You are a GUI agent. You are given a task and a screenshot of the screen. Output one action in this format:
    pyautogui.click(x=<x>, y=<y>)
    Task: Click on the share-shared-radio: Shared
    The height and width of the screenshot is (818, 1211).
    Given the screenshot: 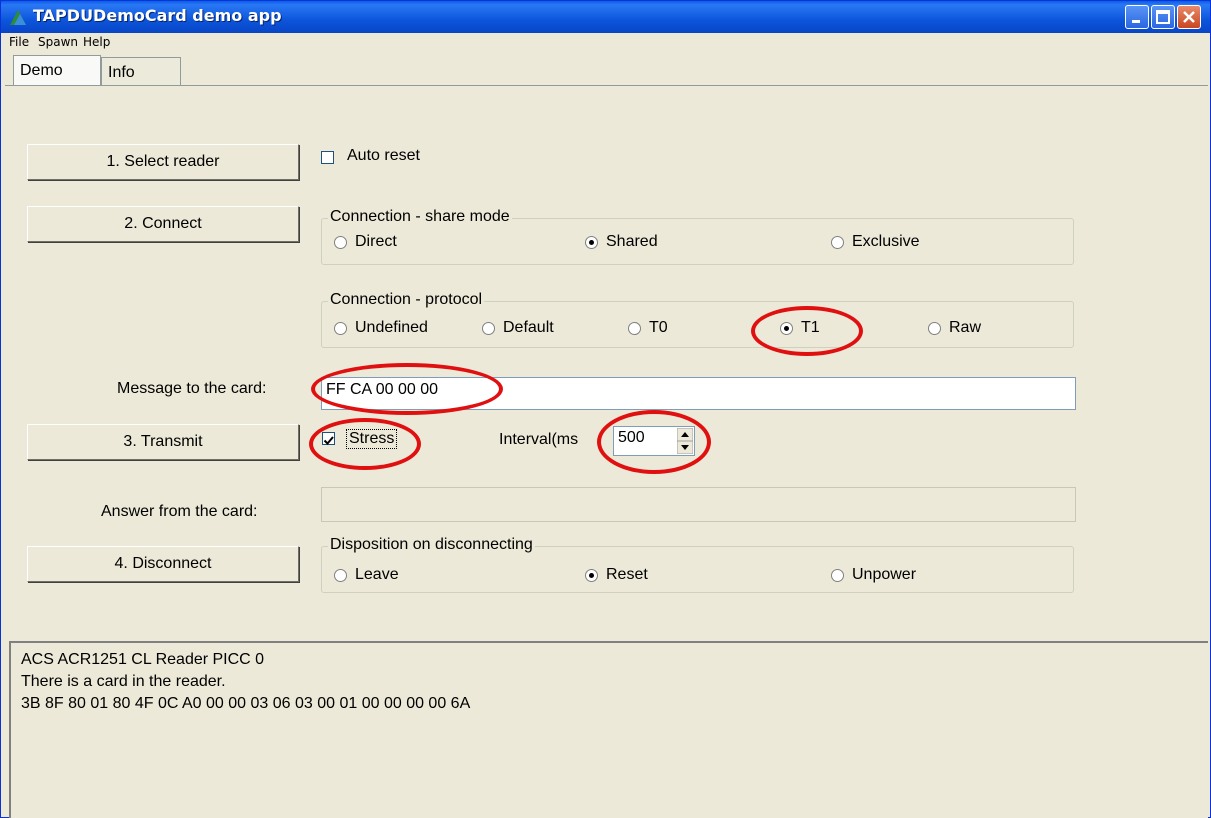 What is the action you would take?
    pyautogui.click(x=621, y=242)
    